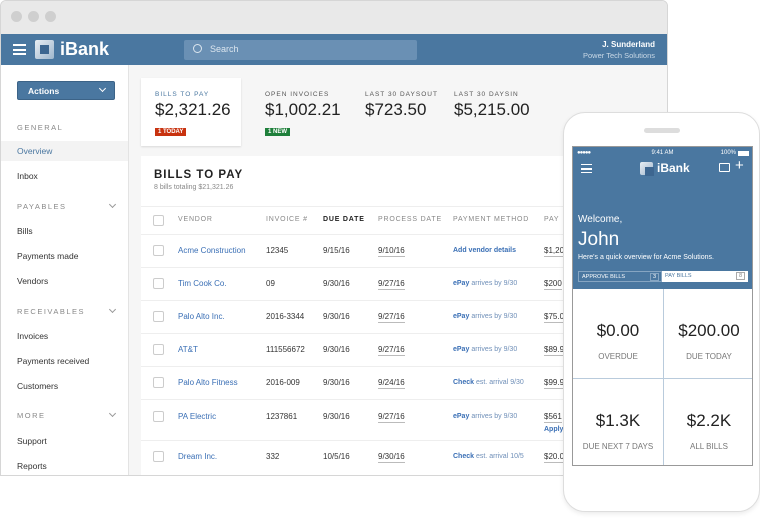 The image size is (760, 518). Describe the element at coordinates (553, 284) in the screenshot. I see `pay-amount-input: $200` at that location.